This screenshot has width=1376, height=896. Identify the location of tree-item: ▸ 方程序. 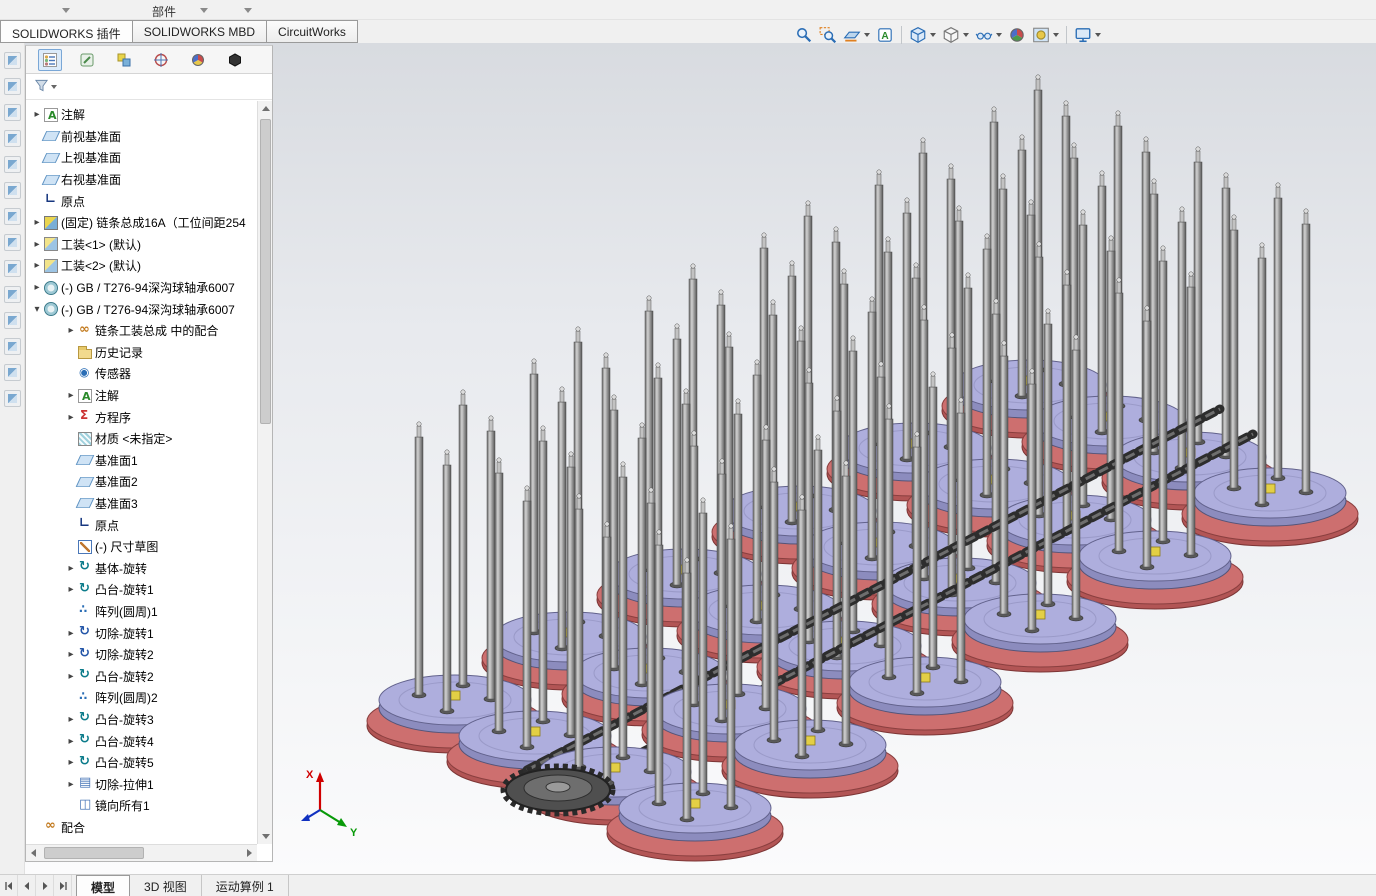
(141, 417).